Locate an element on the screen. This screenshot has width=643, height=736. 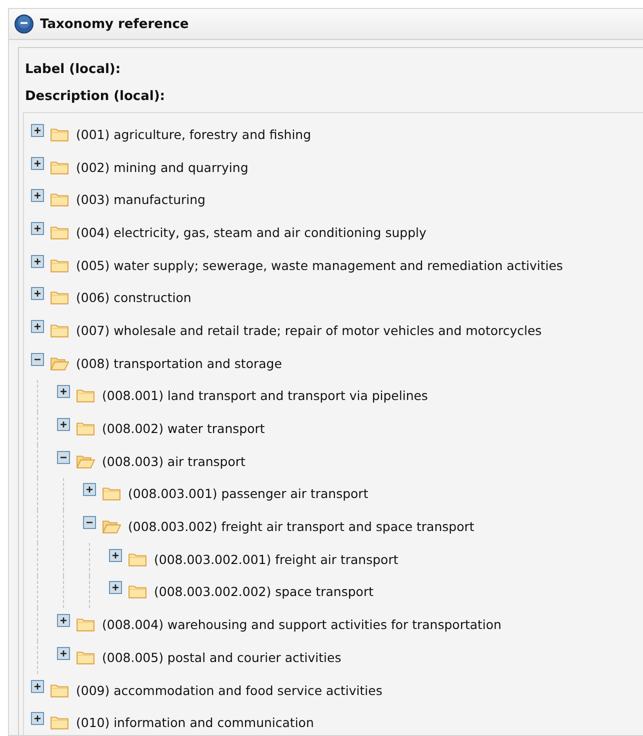
tree-item: (008.001) land transport and transport via pipelines is located at coordinates (265, 396).